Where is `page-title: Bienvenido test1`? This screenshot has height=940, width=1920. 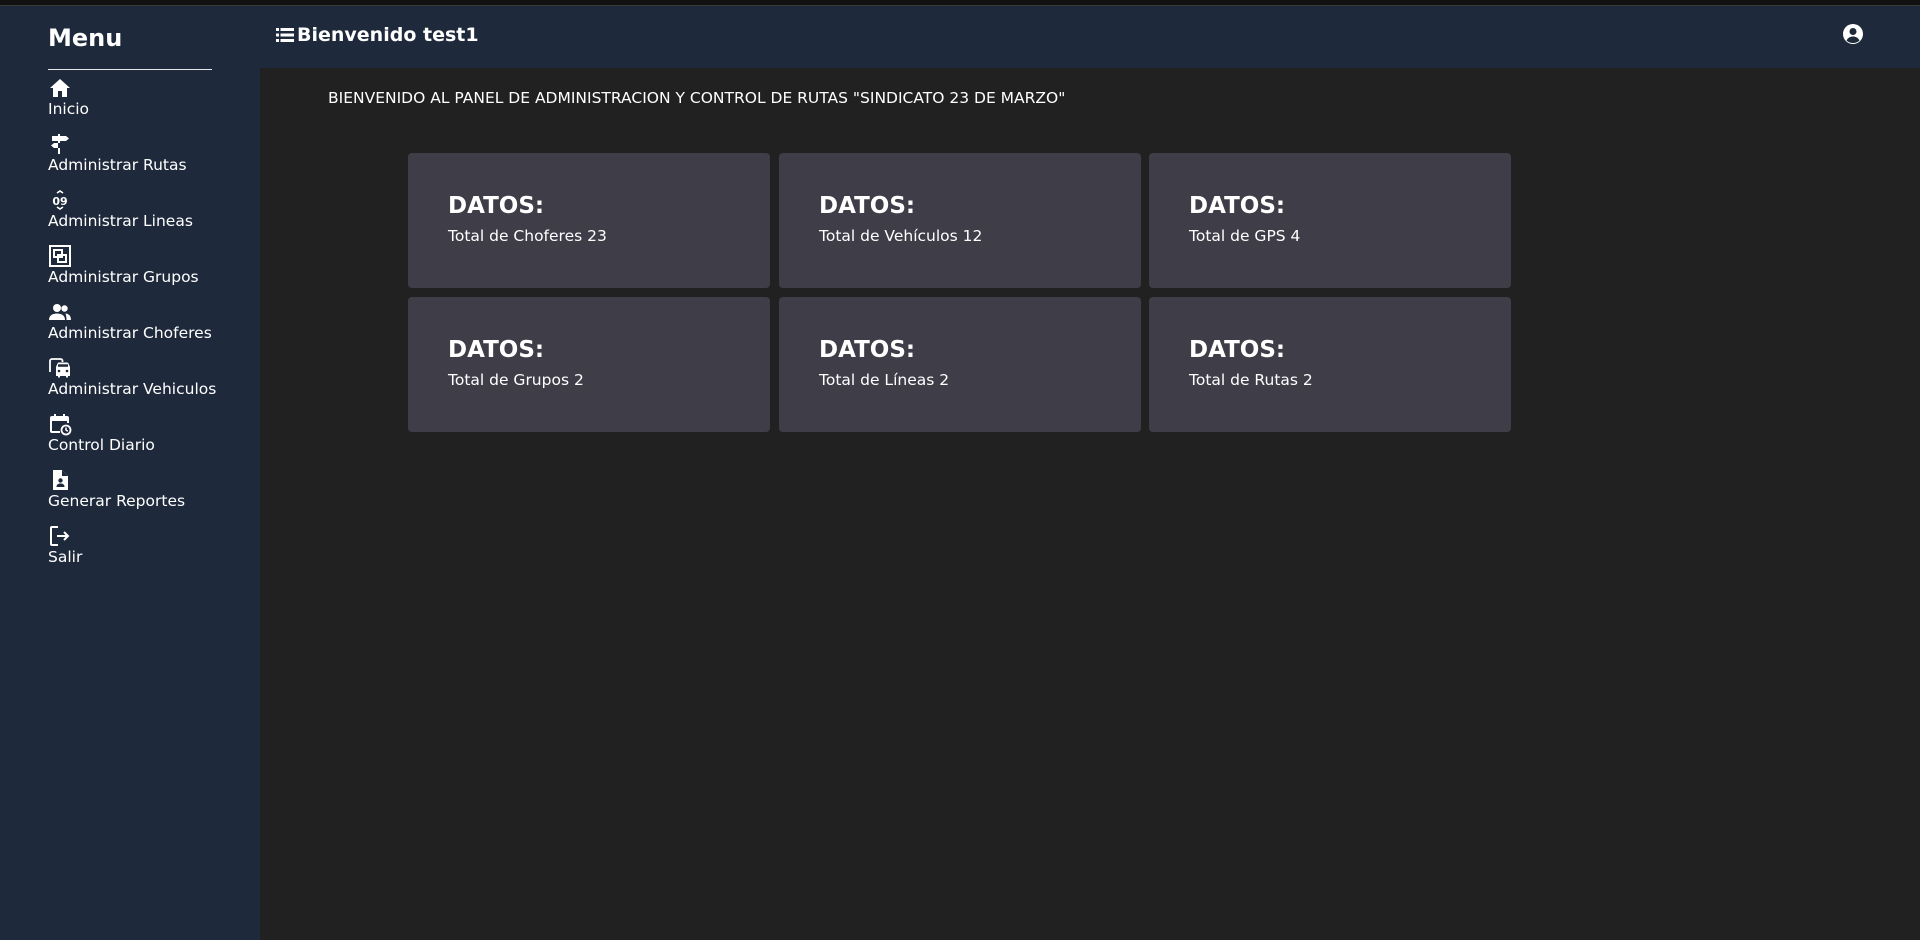 page-title: Bienvenido test1 is located at coordinates (388, 35).